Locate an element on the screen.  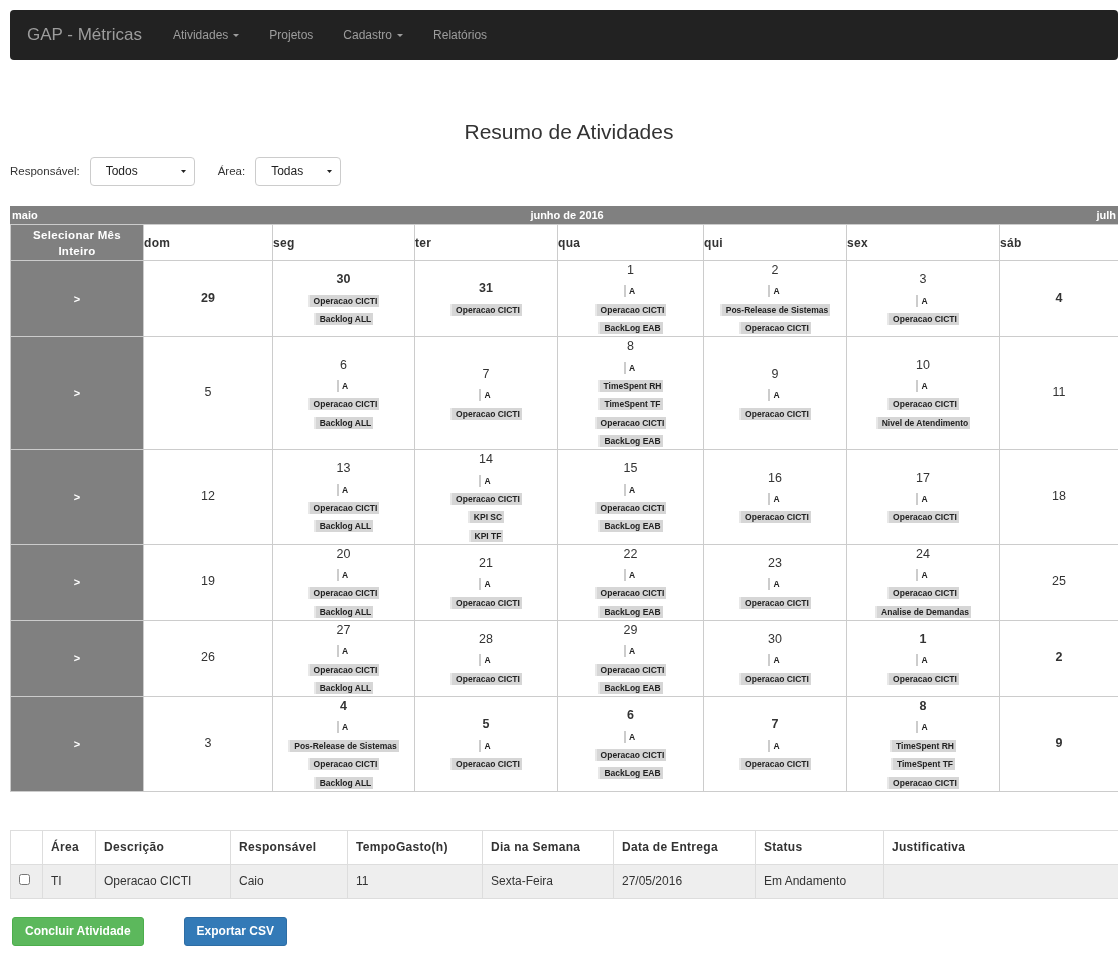
nav-link: Projetos is located at coordinates (291, 35).